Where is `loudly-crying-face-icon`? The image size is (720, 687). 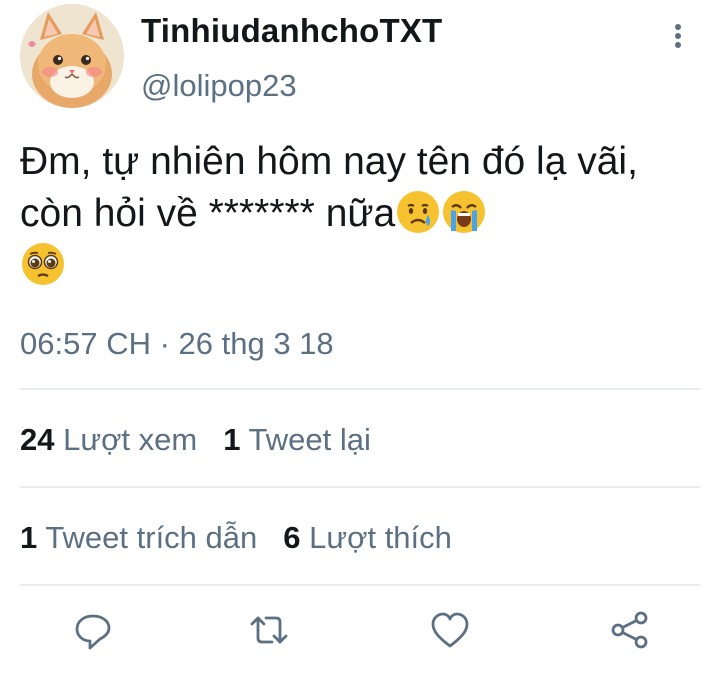 loudly-crying-face-icon is located at coordinates (464, 212).